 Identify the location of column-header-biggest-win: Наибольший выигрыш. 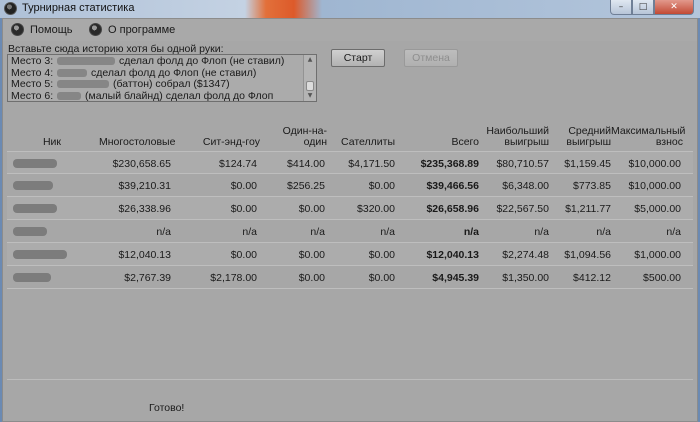
(517, 137).